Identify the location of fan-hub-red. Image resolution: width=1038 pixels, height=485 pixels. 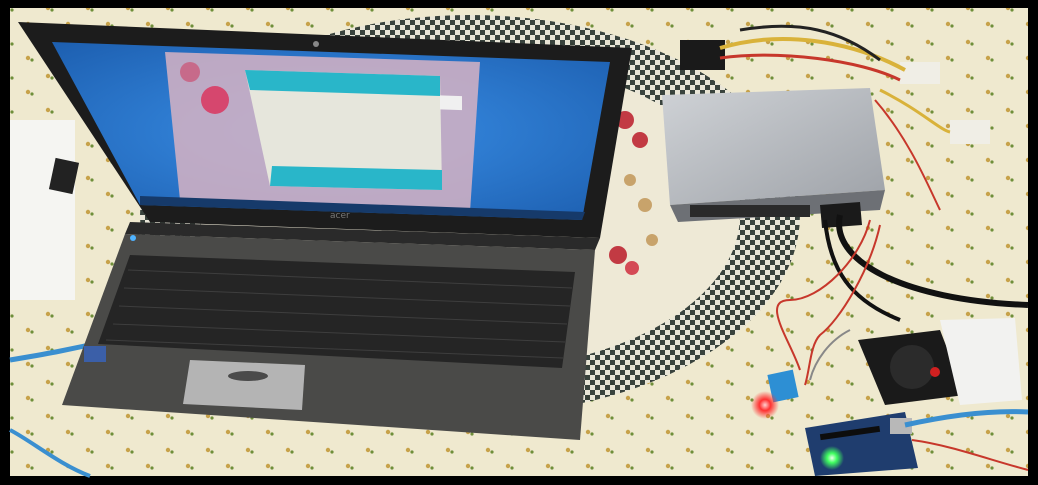
(935, 372).